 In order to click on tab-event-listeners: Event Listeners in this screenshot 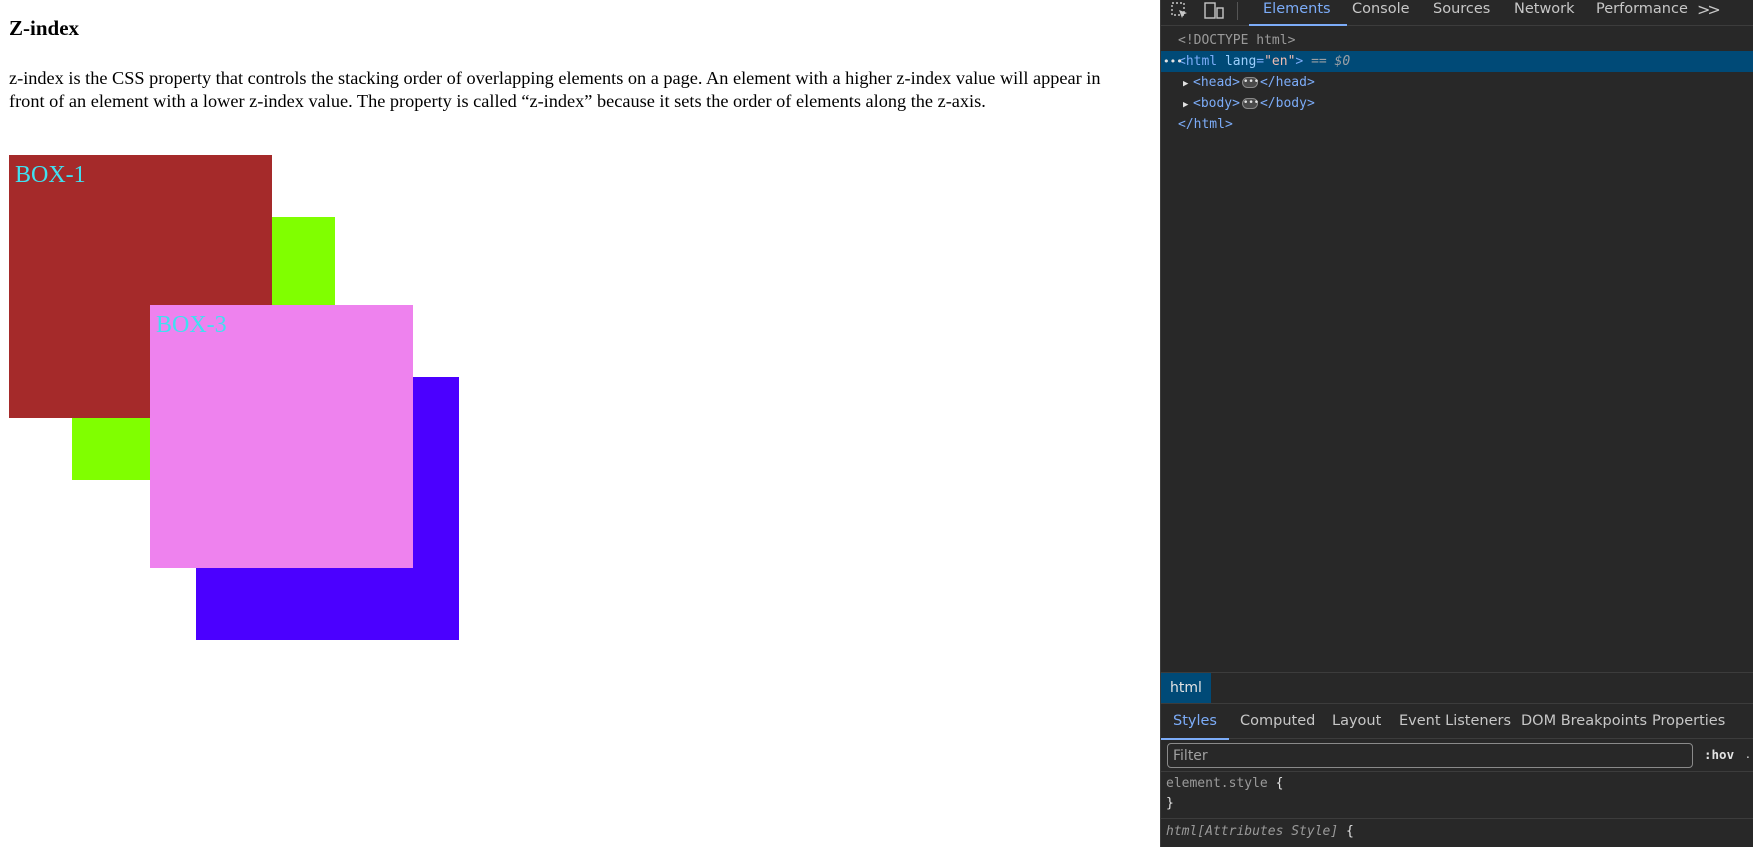, I will do `click(1455, 721)`.